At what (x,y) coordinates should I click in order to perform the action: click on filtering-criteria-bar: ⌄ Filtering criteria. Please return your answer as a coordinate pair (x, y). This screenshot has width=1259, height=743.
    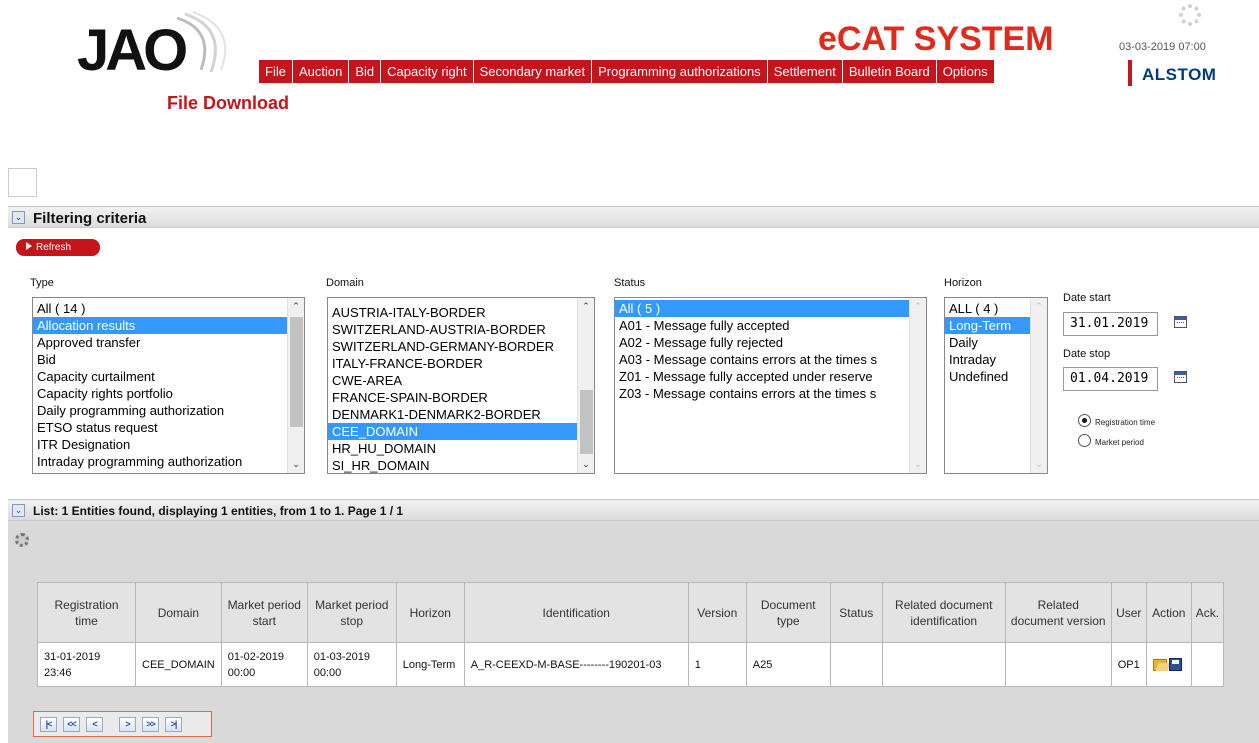
    Looking at the image, I should click on (633, 217).